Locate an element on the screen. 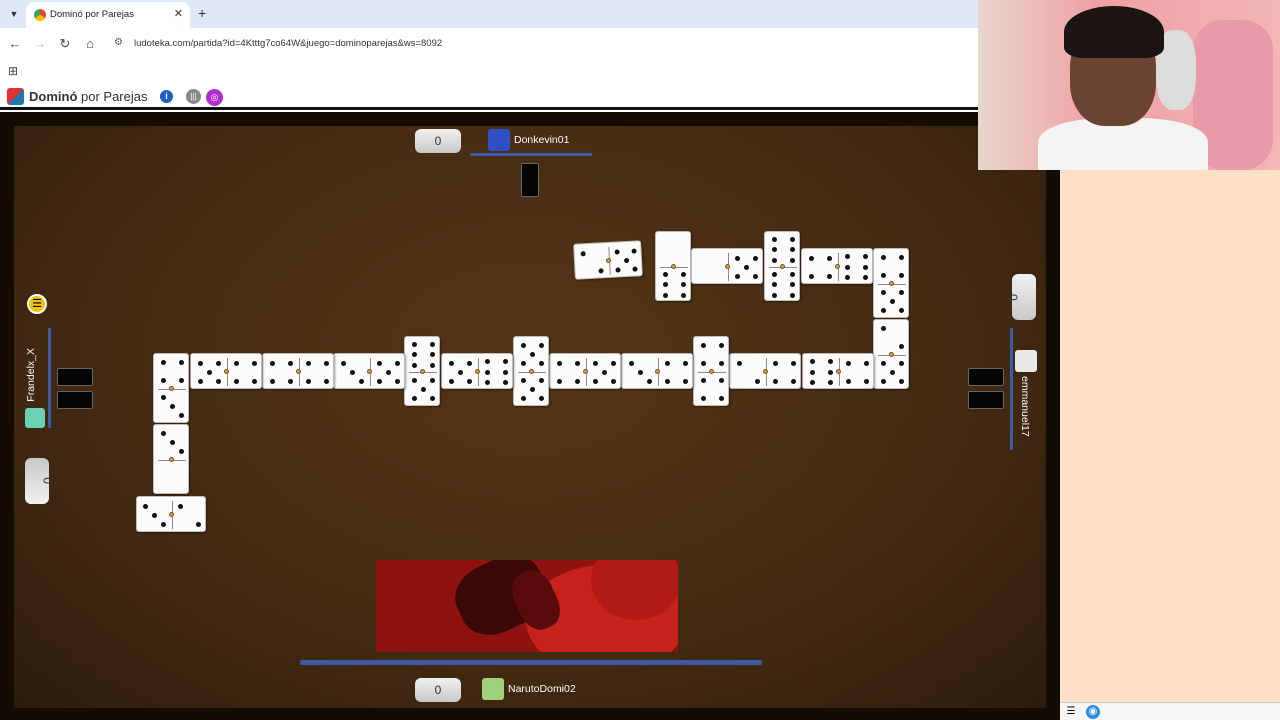 Image resolution: width=1280 pixels, height=720 pixels. score-bottom: 0 is located at coordinates (438, 690).